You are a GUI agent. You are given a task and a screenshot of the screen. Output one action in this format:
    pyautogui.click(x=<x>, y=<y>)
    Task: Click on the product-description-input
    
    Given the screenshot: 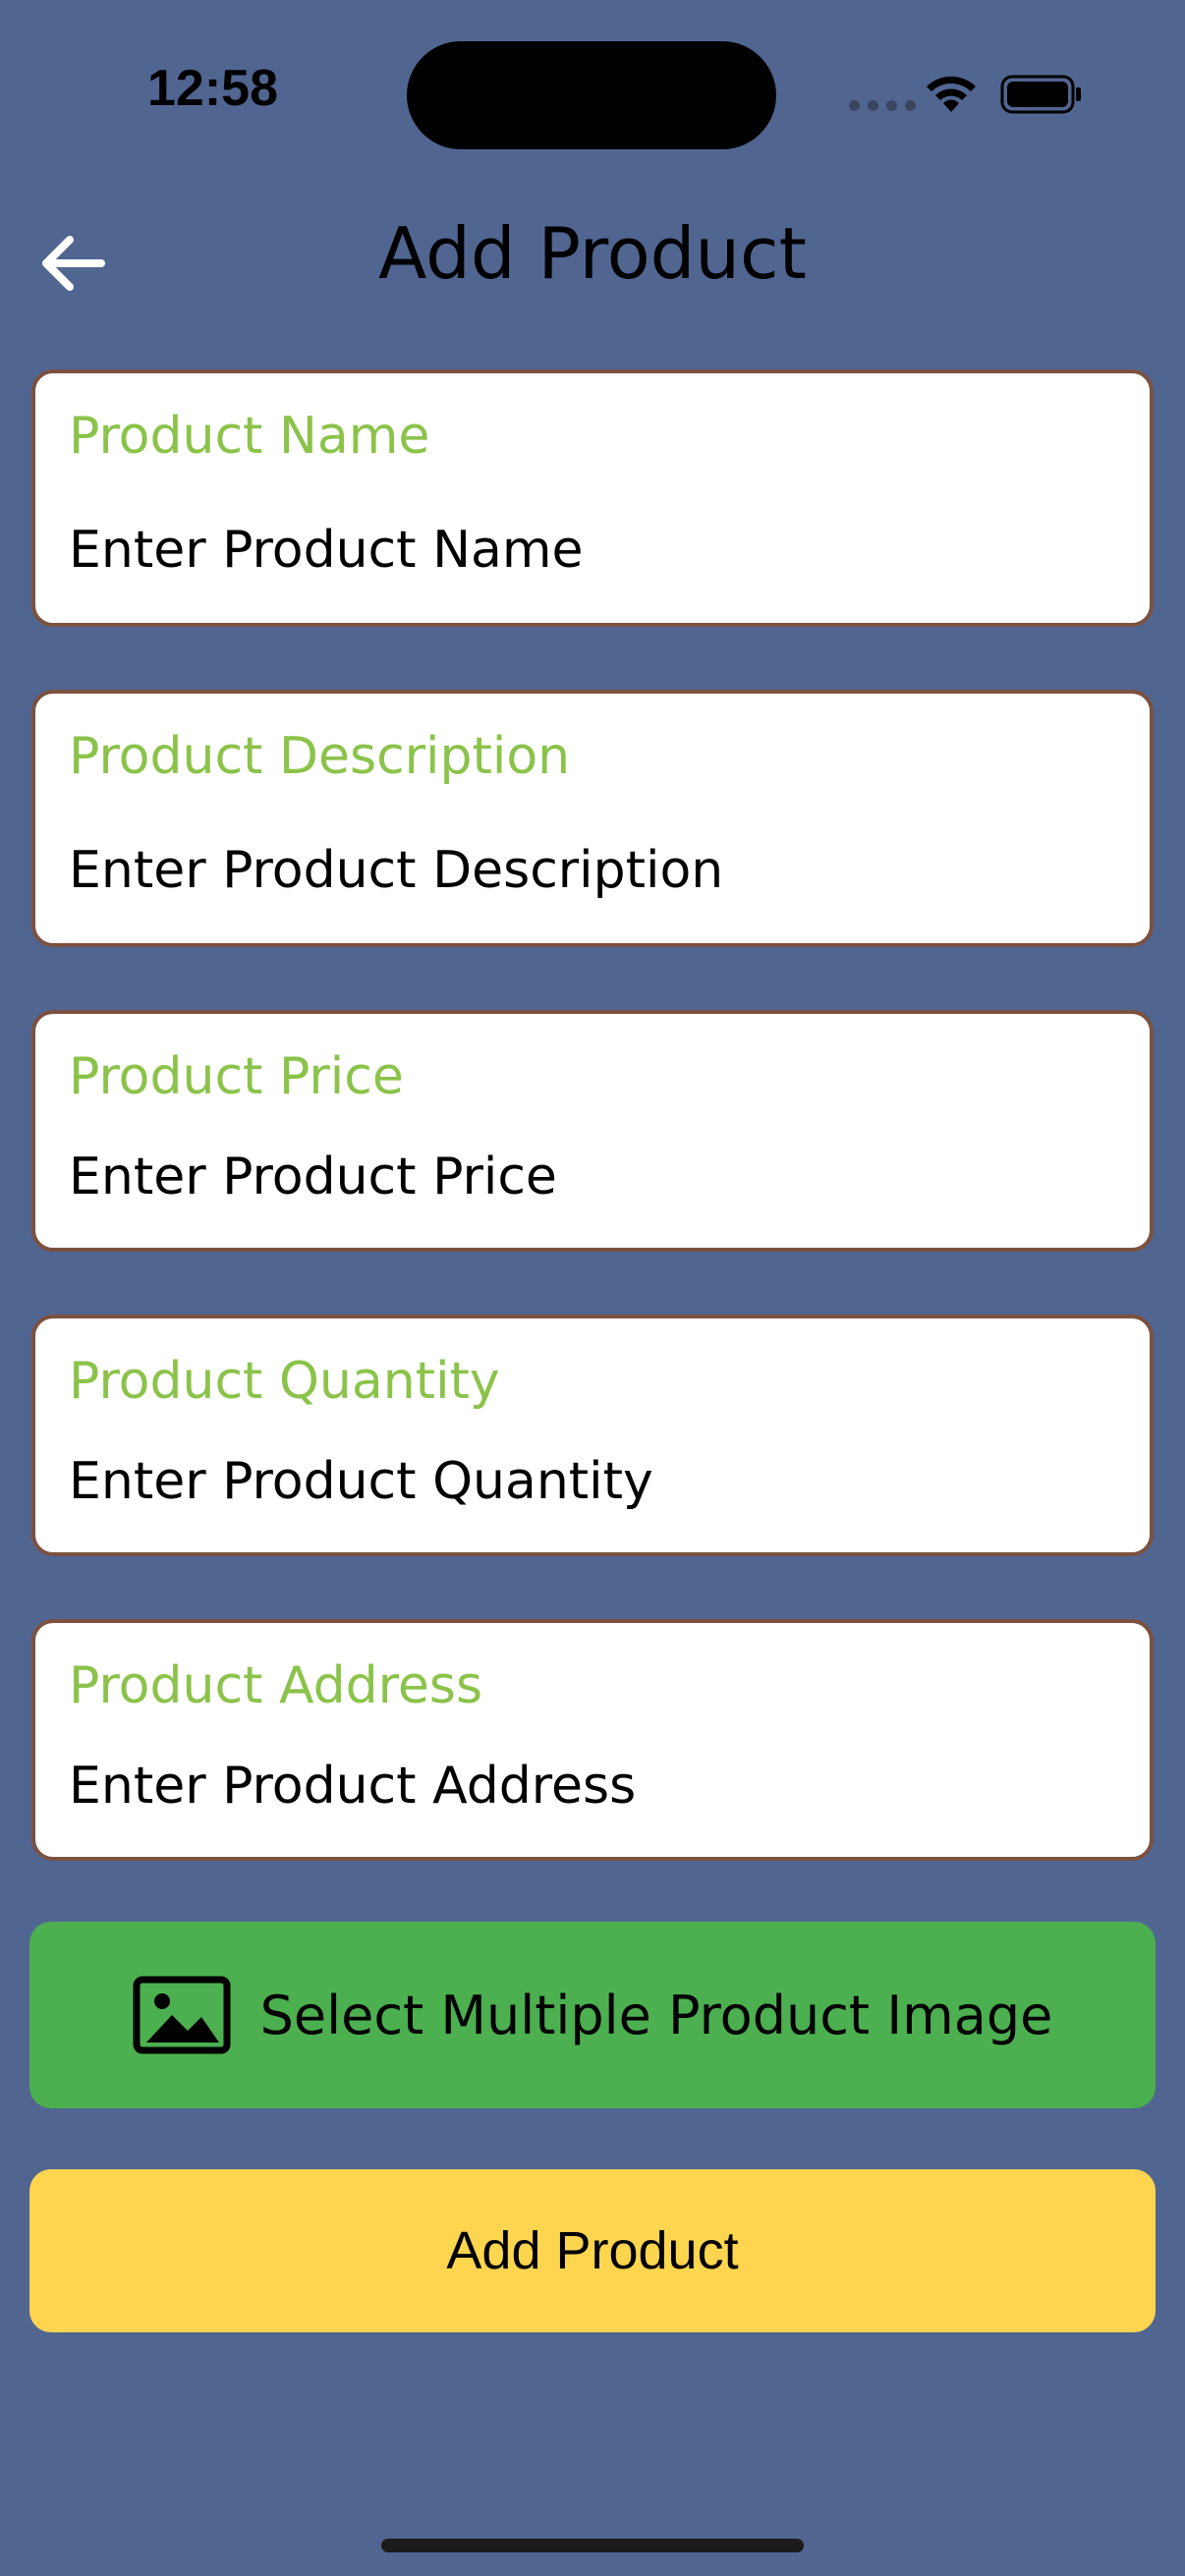 What is the action you would take?
    pyautogui.click(x=590, y=870)
    